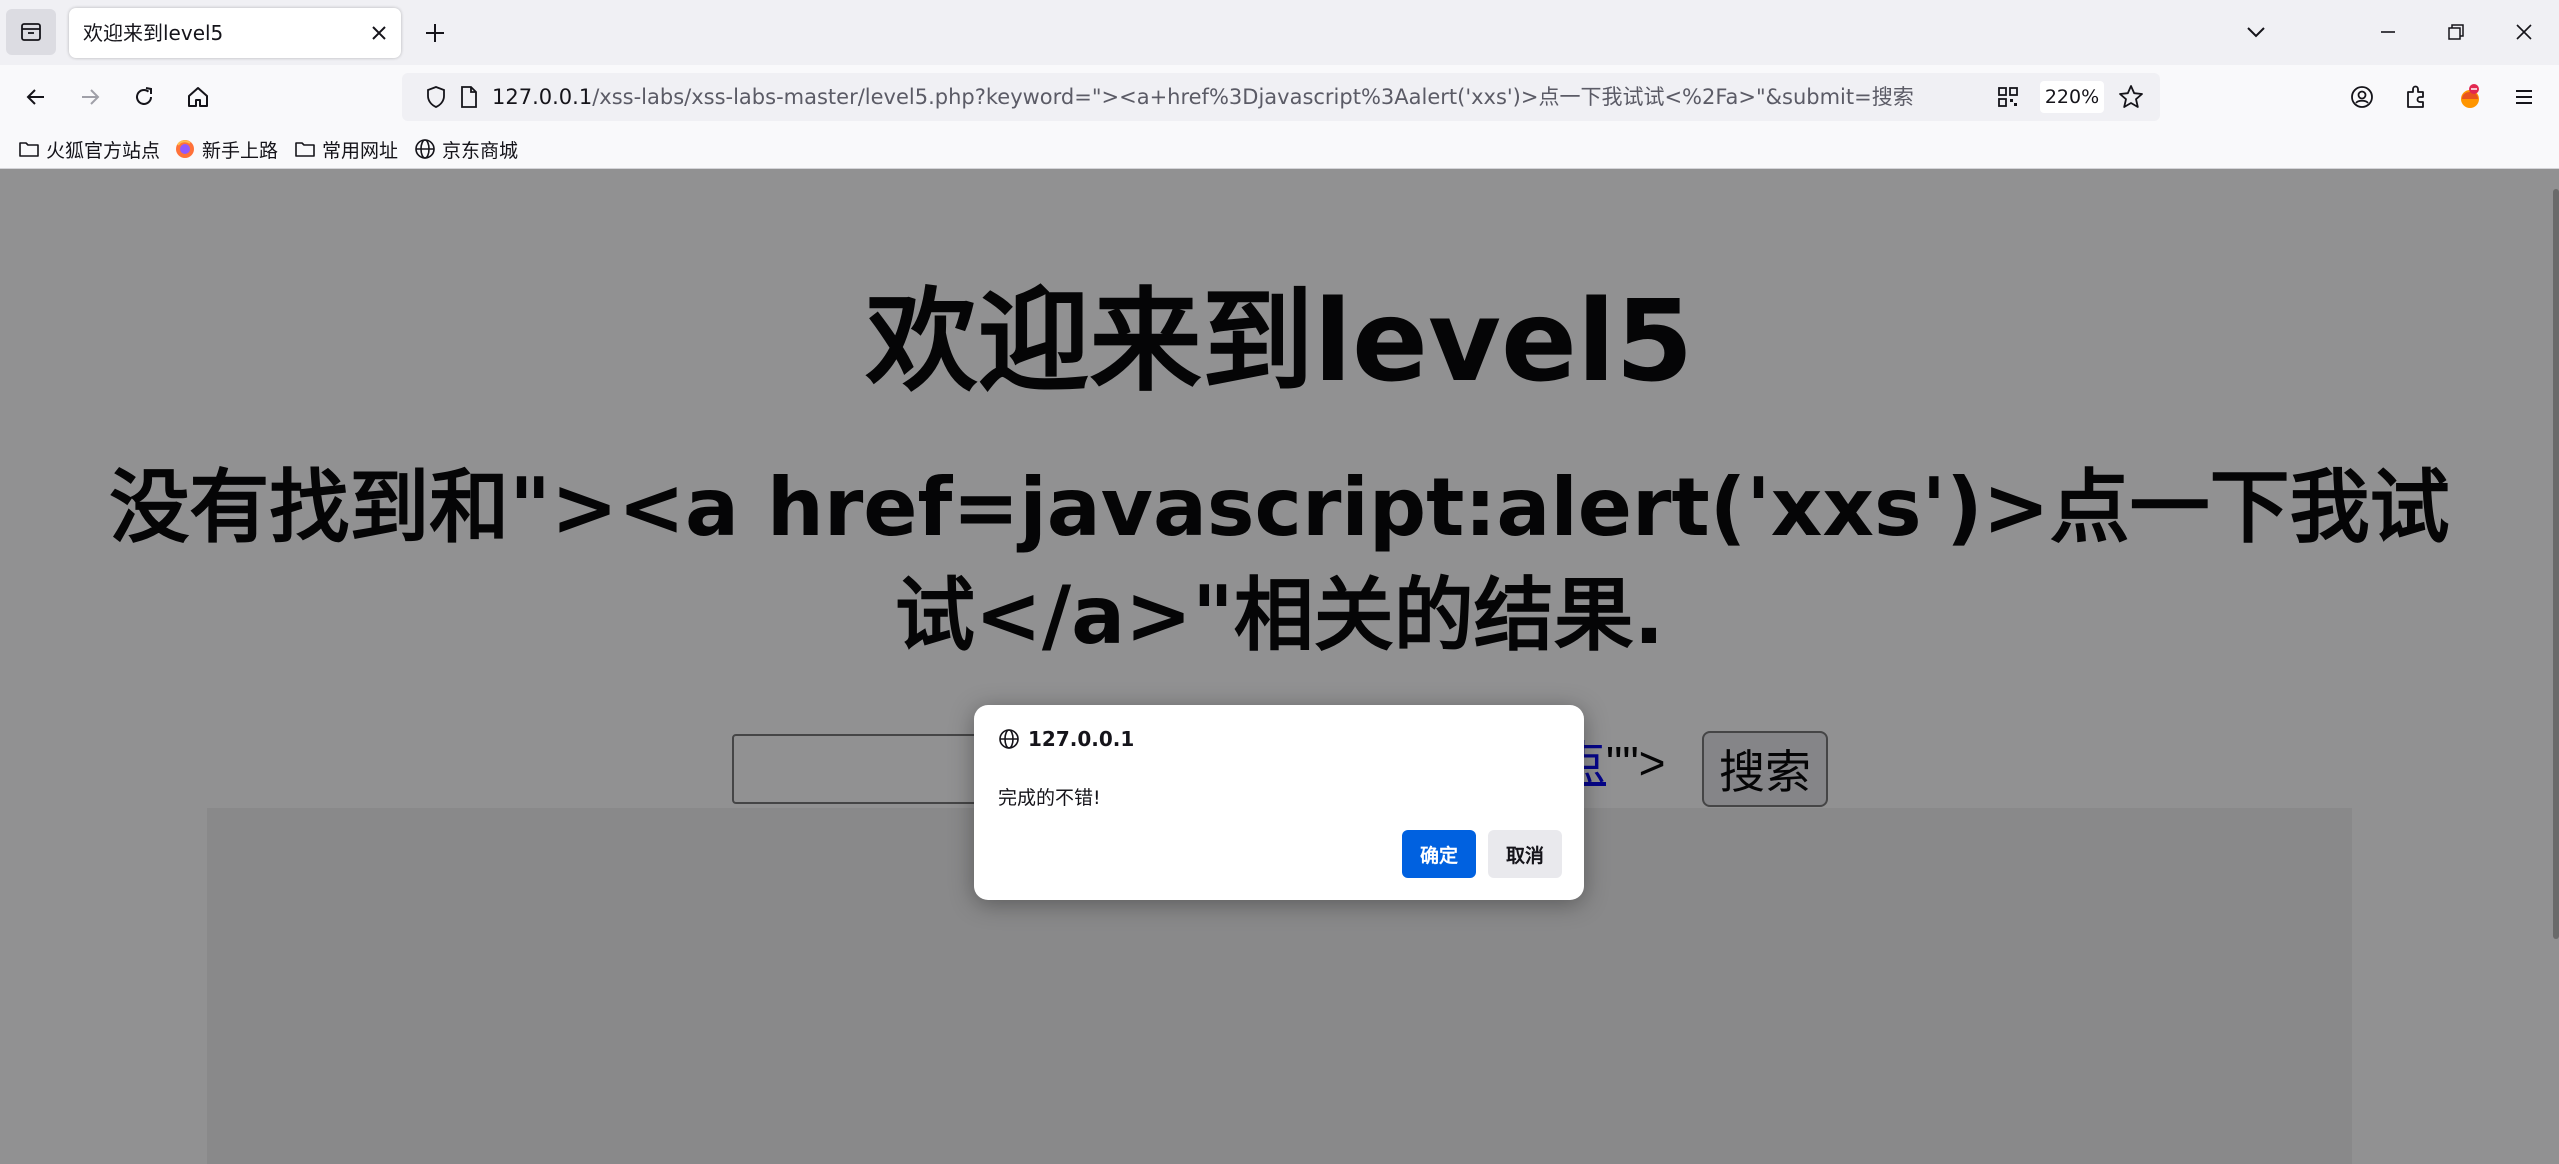 The image size is (2559, 1164). I want to click on dialog-origin: 127.0.0.1, so click(1066, 739).